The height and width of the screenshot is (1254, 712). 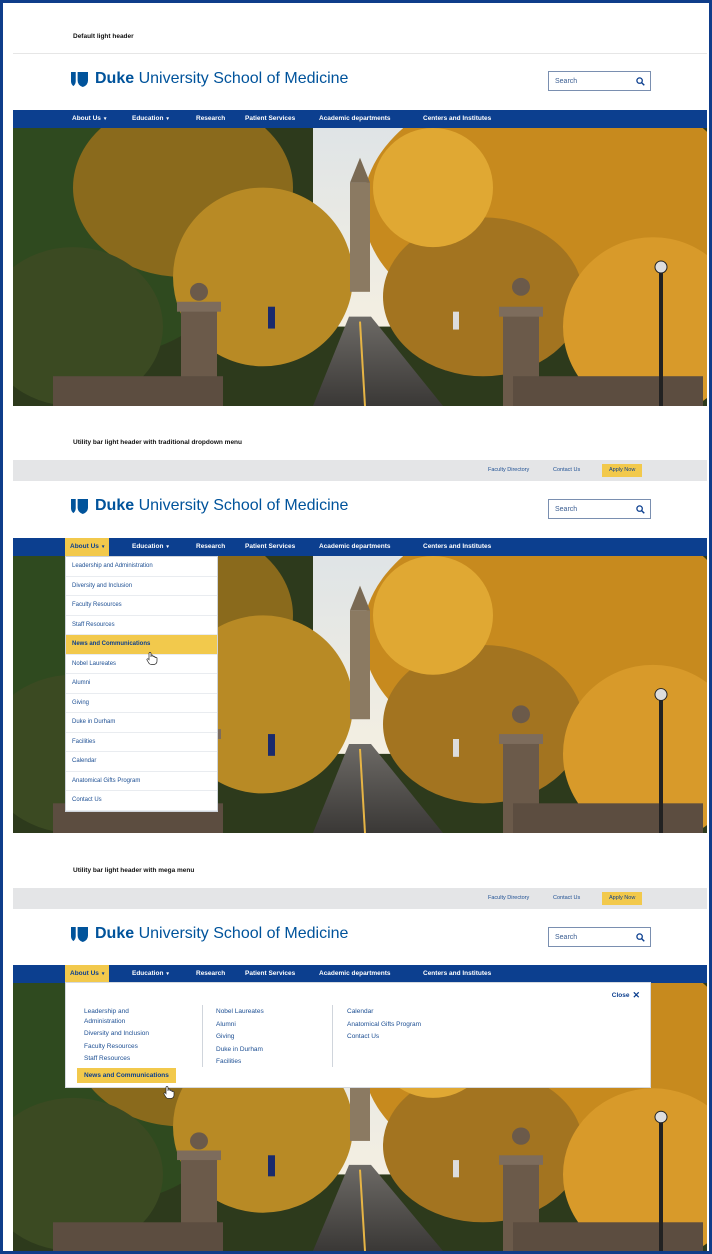 I want to click on mega-link: Duke in Durham, so click(x=240, y=1050).